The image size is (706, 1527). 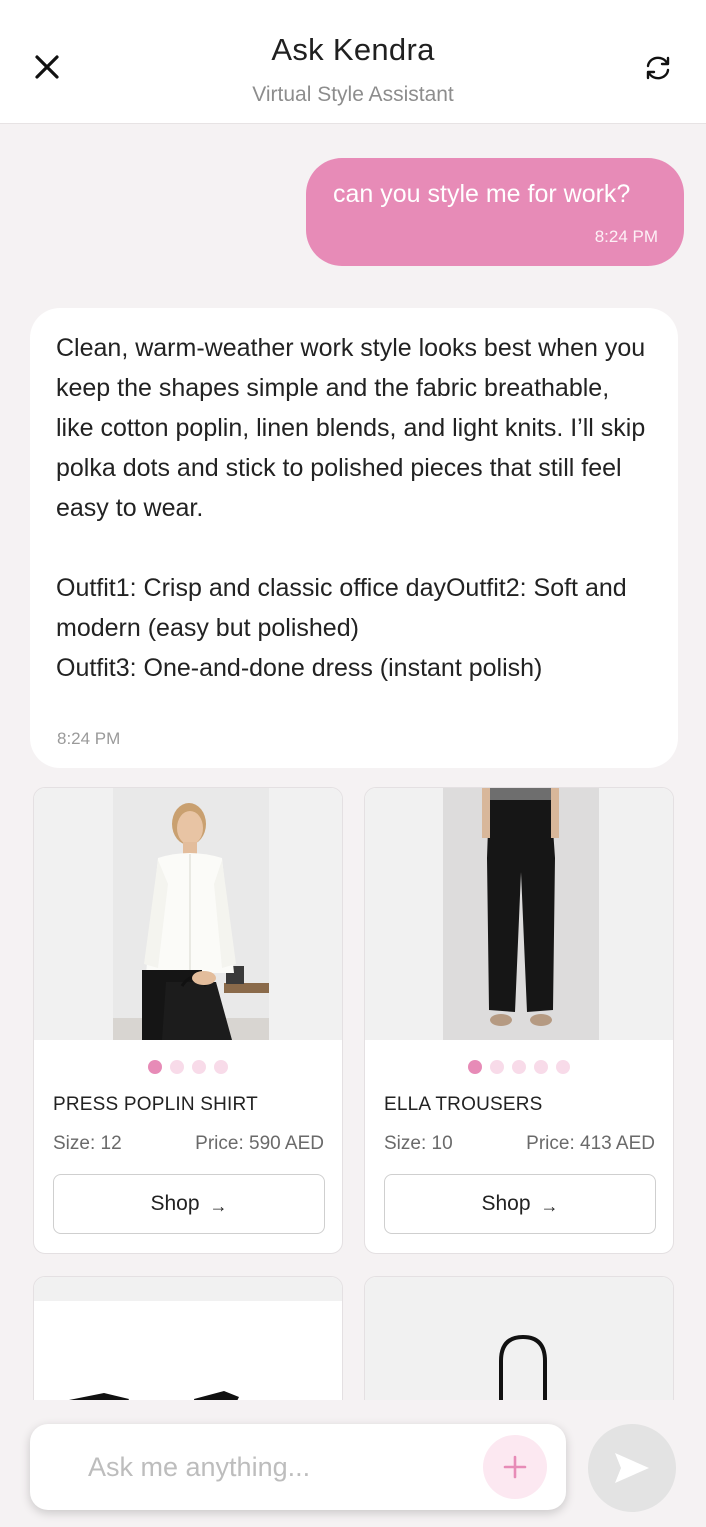 I want to click on send-button, so click(x=632, y=1468).